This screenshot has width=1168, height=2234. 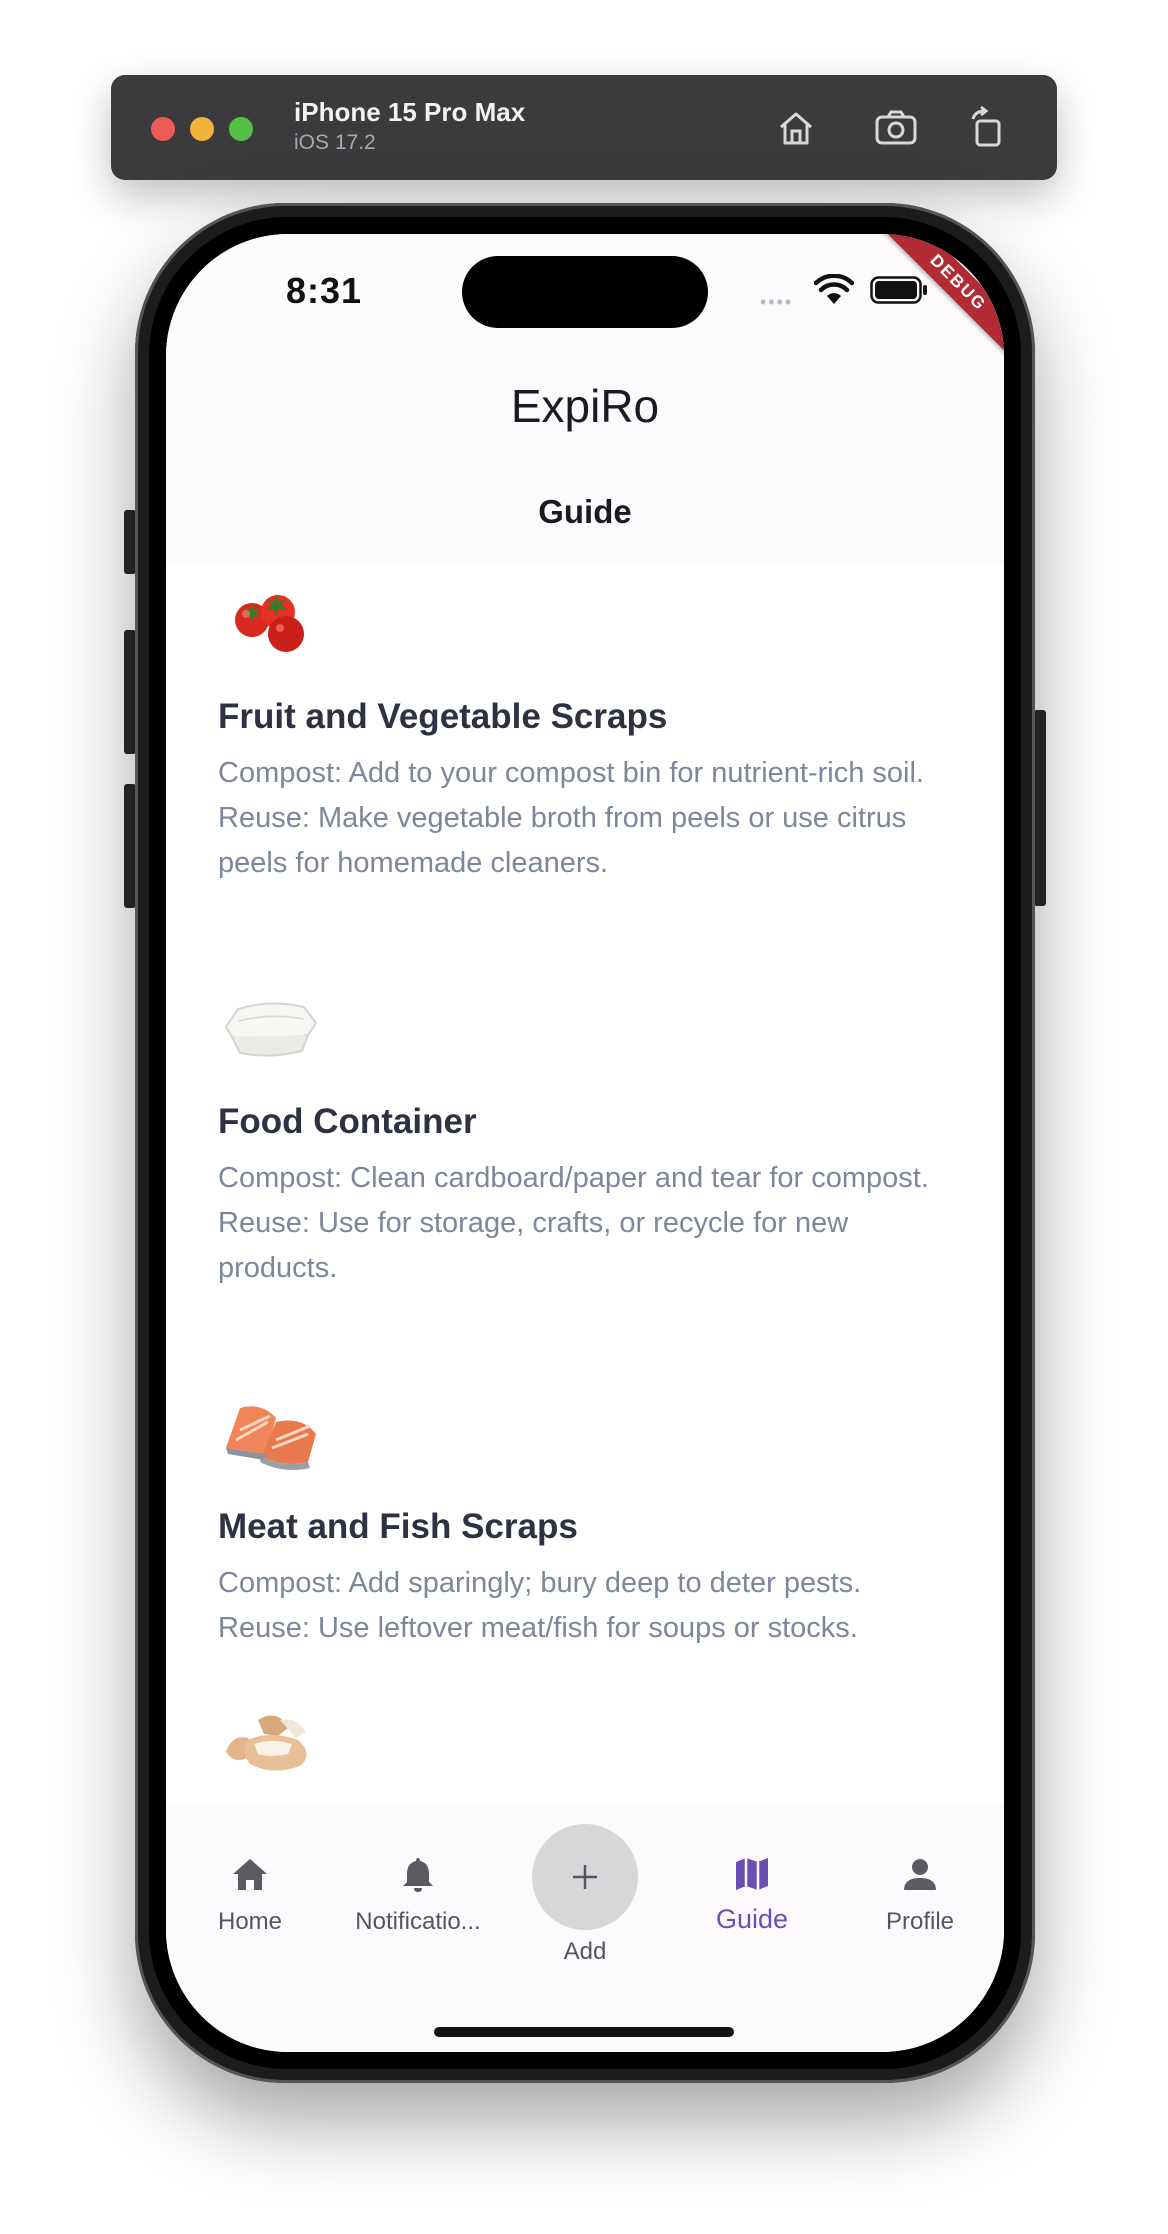 I want to click on device-name: iPhone 15 Pro Max, so click(x=410, y=112).